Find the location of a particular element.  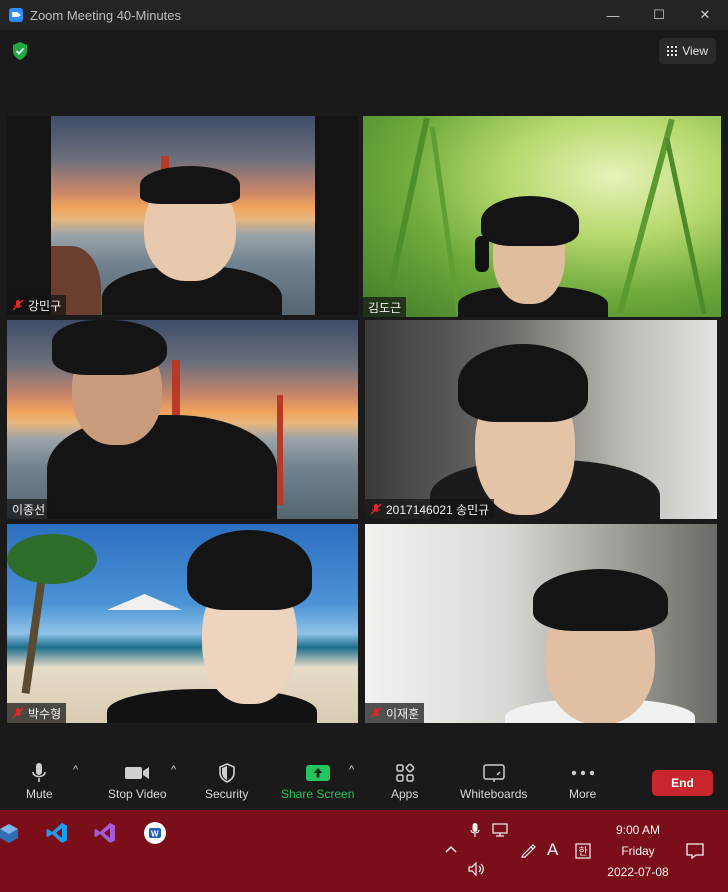

video-tile-3: 이종선 is located at coordinates (182, 419).